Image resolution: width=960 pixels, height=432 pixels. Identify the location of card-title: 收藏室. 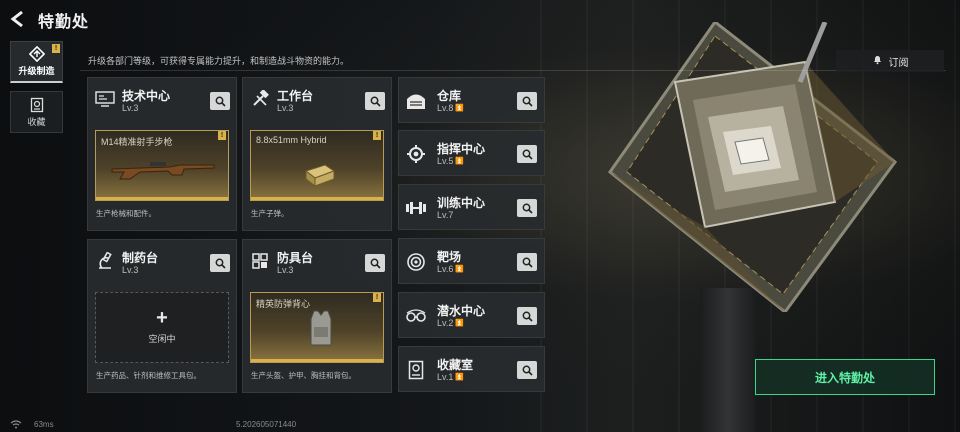
(455, 365).